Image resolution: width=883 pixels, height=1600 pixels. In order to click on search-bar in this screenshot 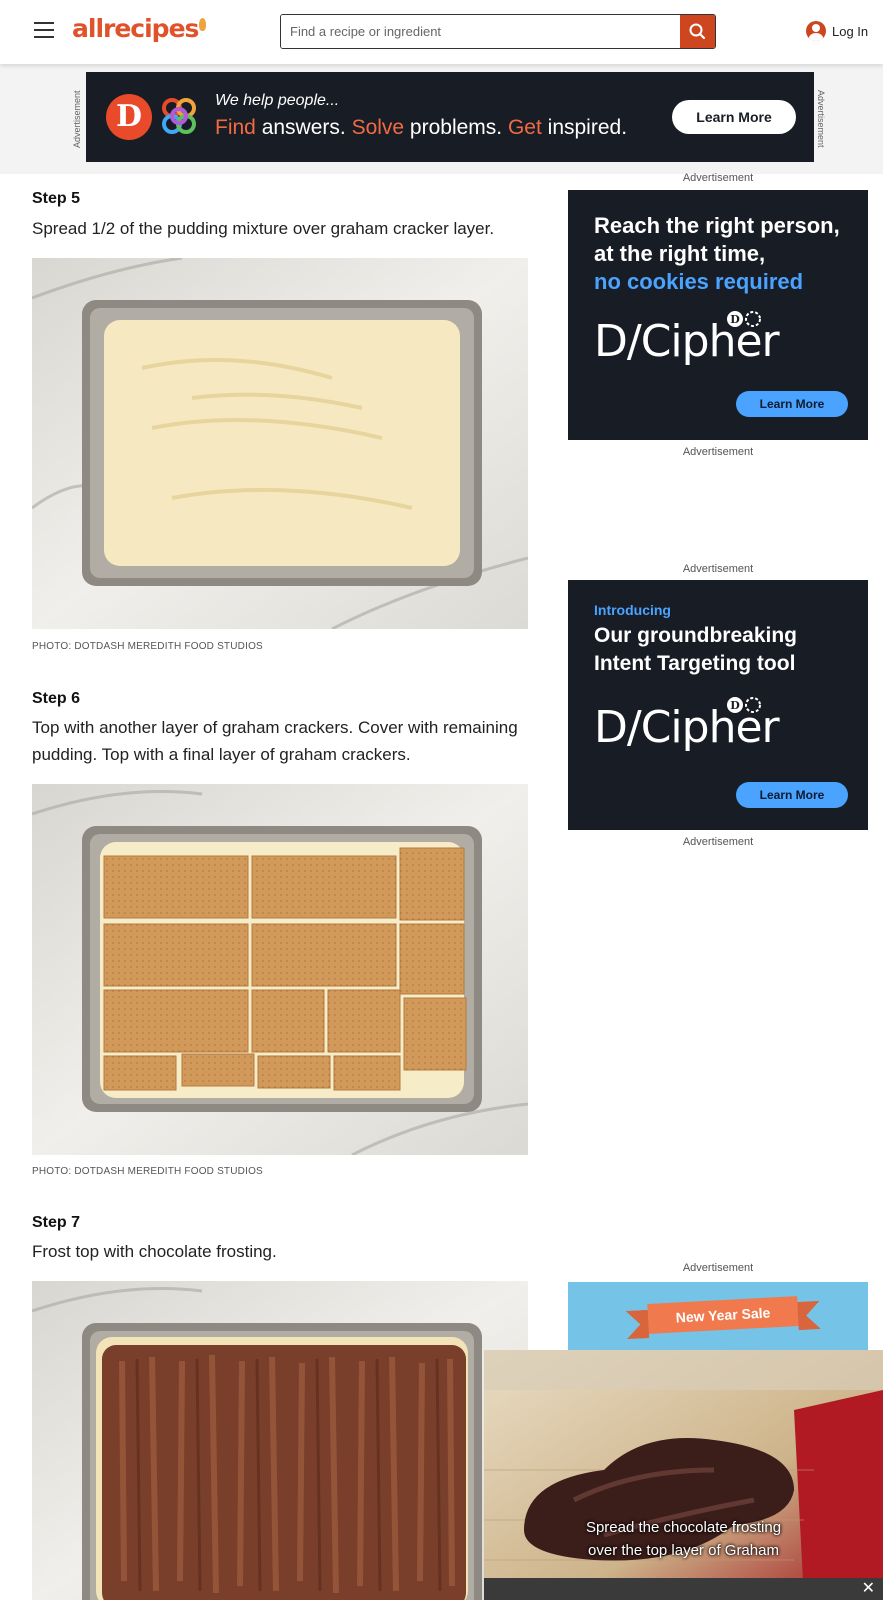, I will do `click(498, 31)`.